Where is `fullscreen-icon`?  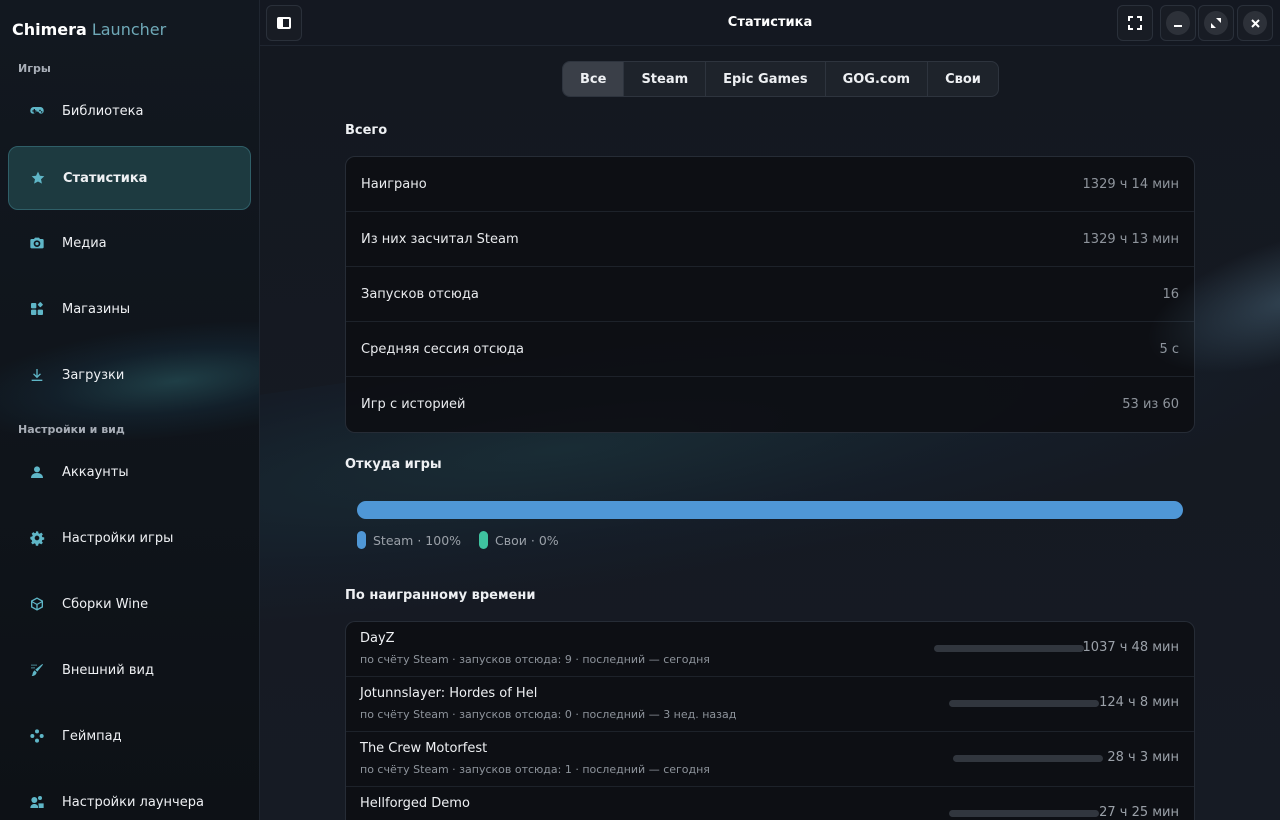
fullscreen-icon is located at coordinates (1135, 23).